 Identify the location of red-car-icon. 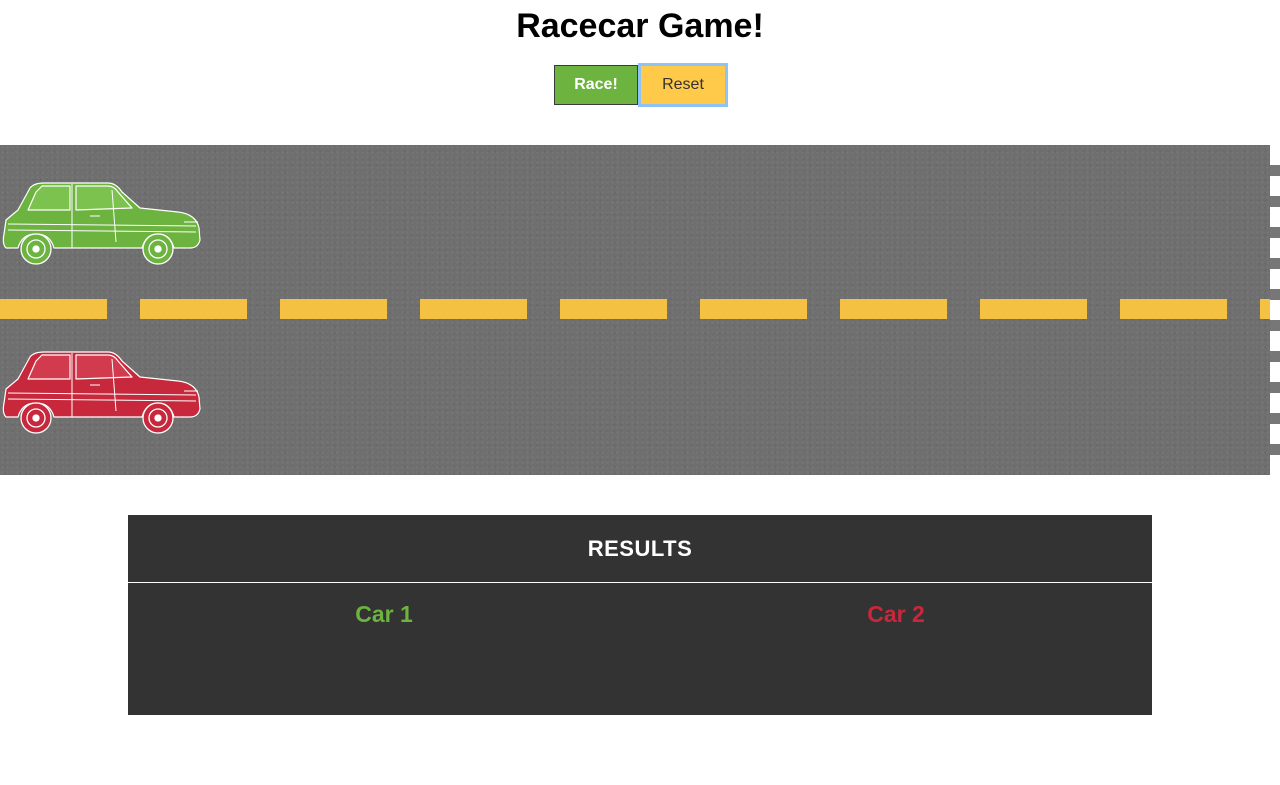
(101, 392).